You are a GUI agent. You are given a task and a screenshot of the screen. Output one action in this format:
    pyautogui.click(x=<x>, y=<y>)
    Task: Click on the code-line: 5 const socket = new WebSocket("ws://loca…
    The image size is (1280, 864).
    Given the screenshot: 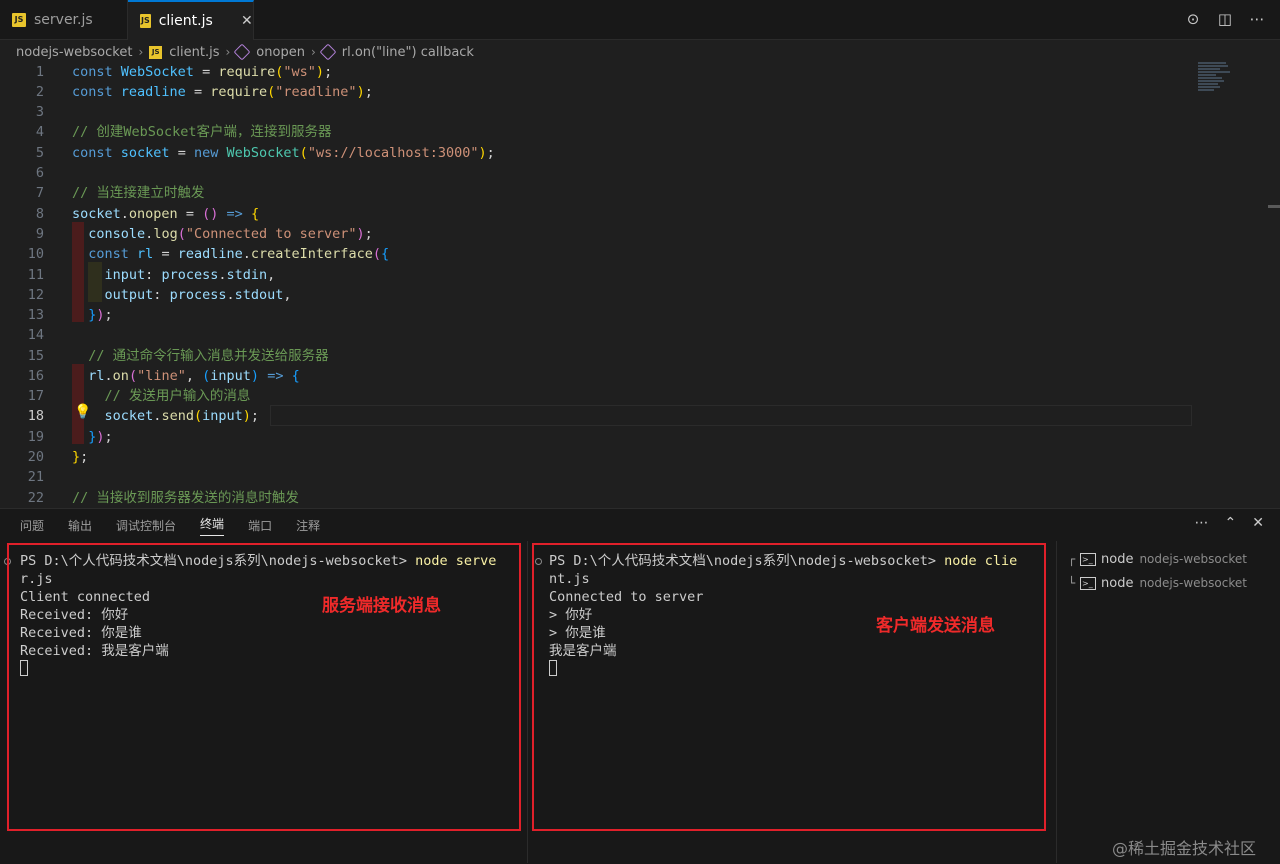 What is the action you would take?
    pyautogui.click(x=265, y=153)
    